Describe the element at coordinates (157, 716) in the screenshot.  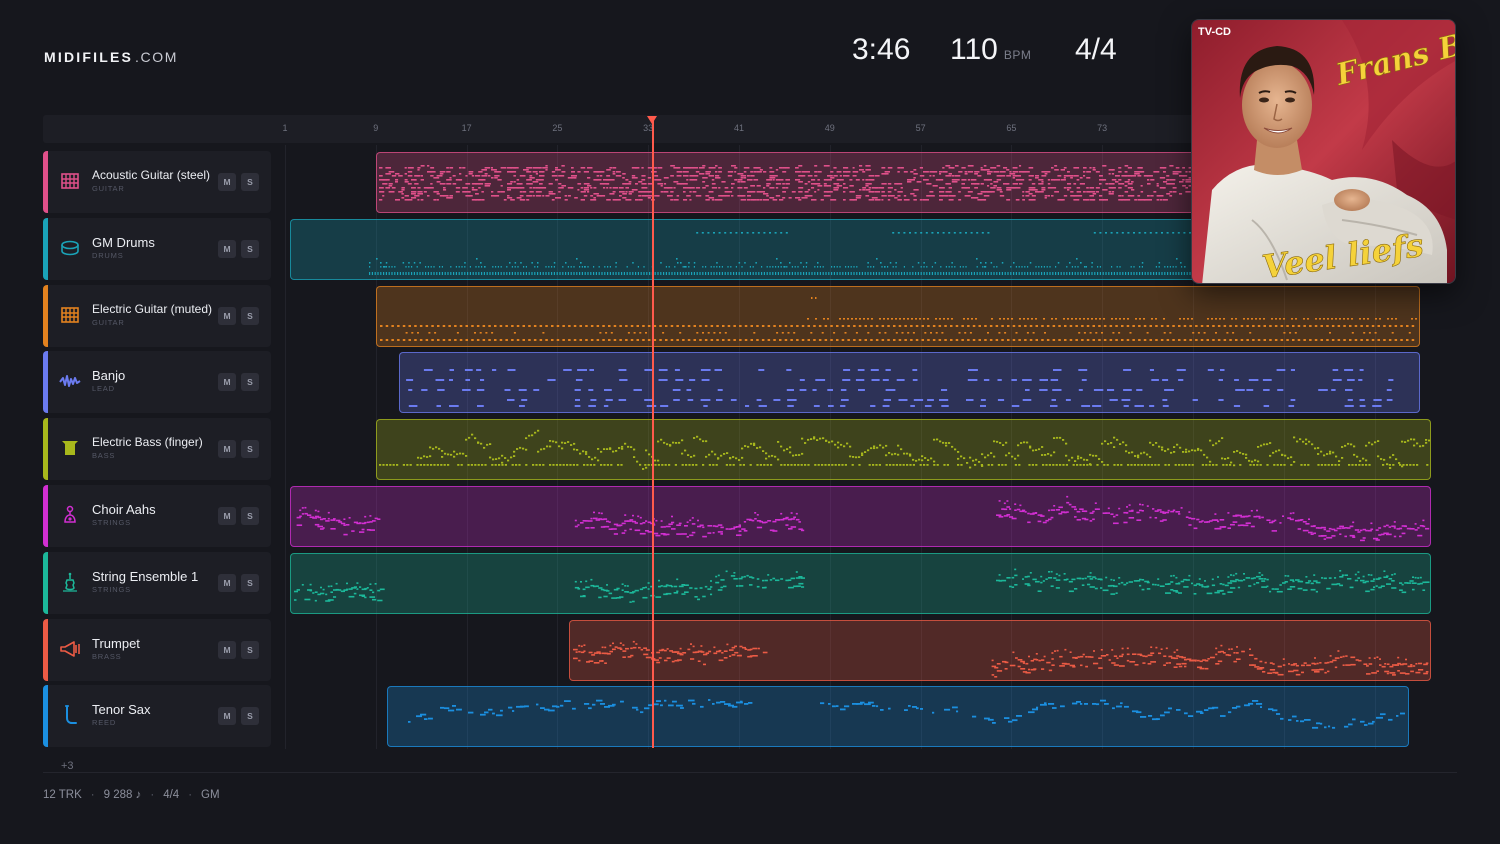
I see `track-header: Tenor Sax REED M S` at that location.